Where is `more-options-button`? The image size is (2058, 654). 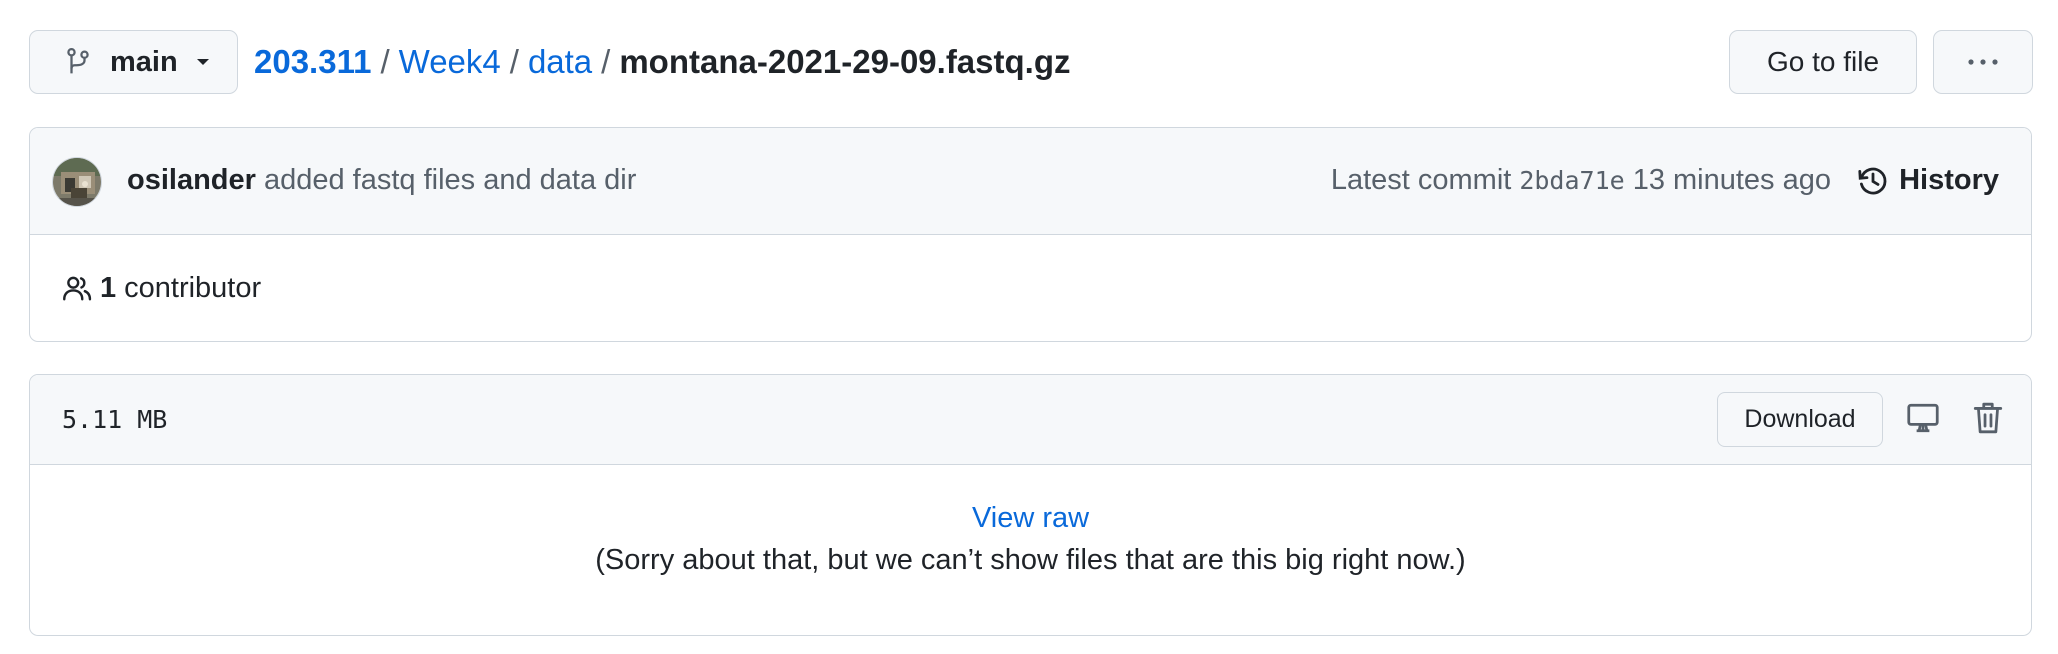 more-options-button is located at coordinates (1983, 62).